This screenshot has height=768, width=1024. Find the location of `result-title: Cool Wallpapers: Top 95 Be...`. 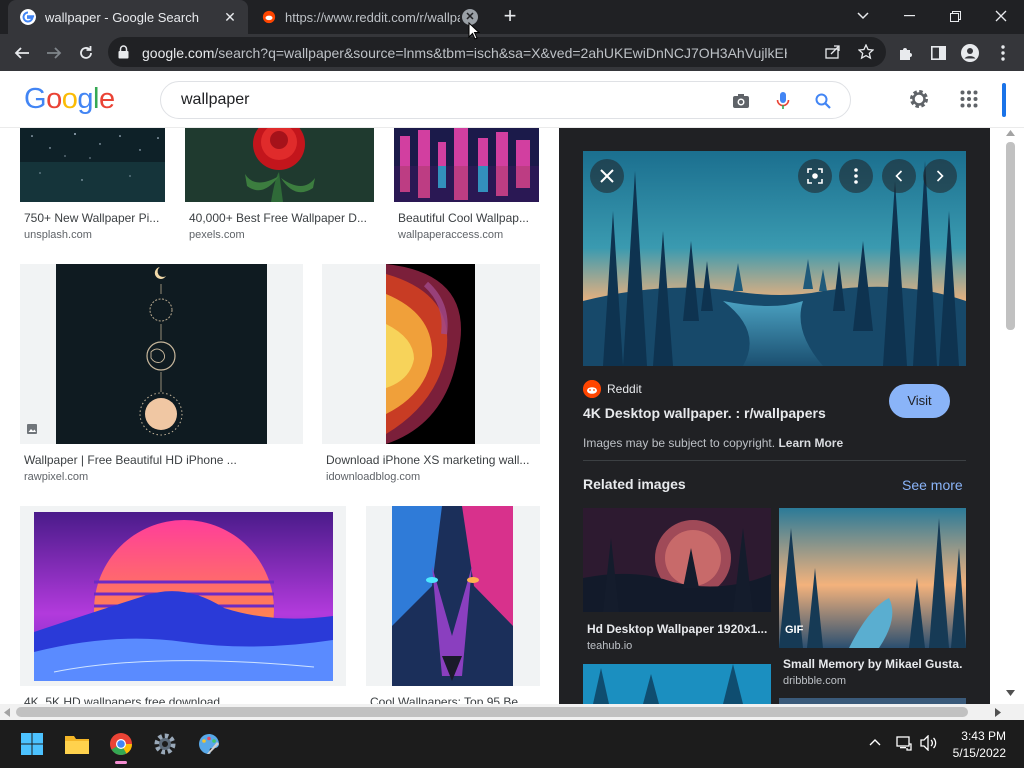

result-title: Cool Wallpapers: Top 95 Be... is located at coordinates (452, 699).